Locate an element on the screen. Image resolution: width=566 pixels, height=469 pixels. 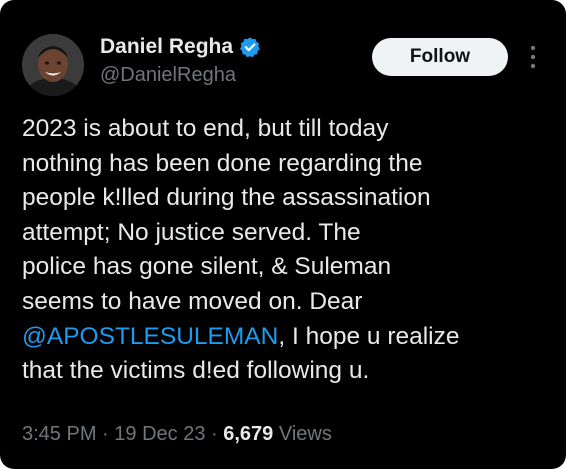
tweet-line: @APOSTLESULEMAN, I hope u realize is located at coordinates (287, 337).